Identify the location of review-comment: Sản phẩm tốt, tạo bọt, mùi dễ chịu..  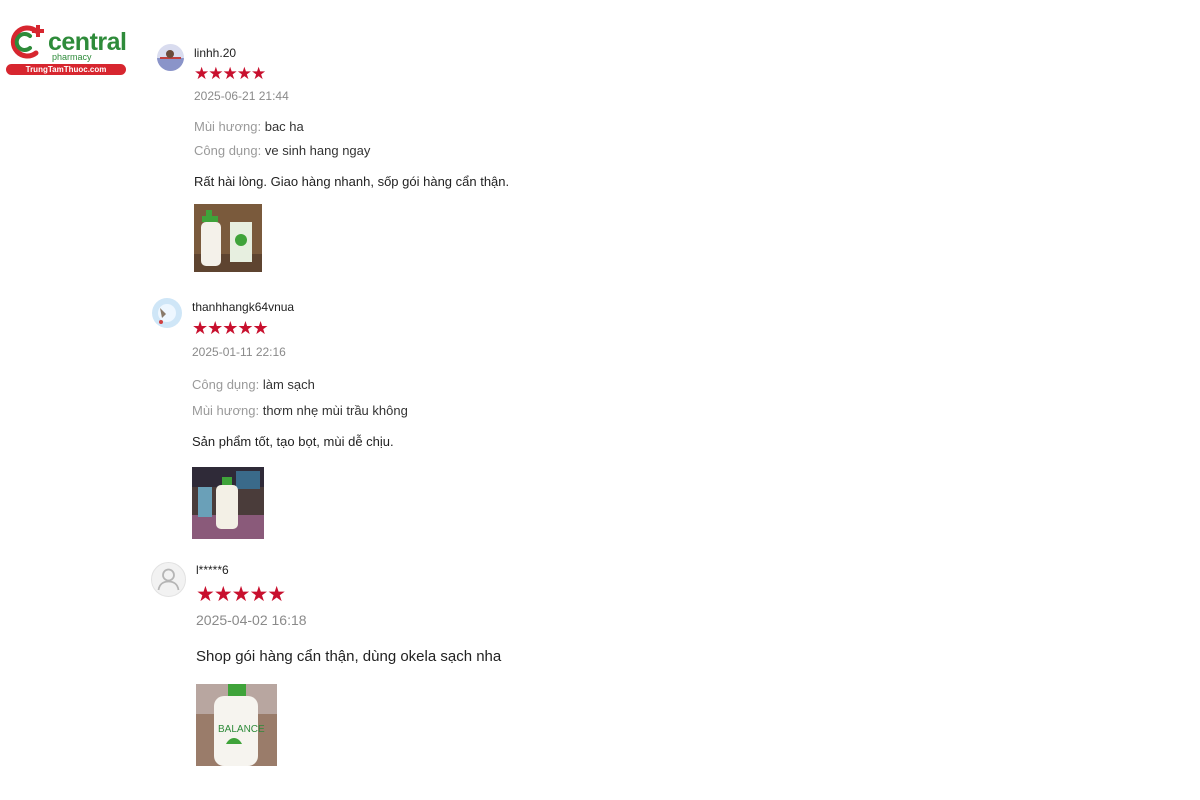
(293, 441).